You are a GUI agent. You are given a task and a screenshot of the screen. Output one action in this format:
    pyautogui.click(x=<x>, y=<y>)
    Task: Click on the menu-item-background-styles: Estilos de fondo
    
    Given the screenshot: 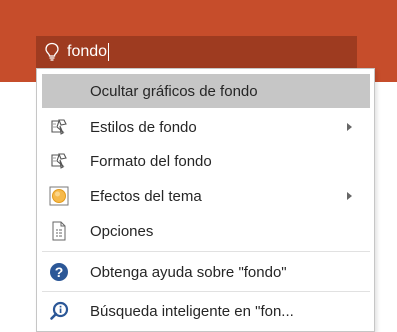 What is the action you would take?
    pyautogui.click(x=206, y=127)
    